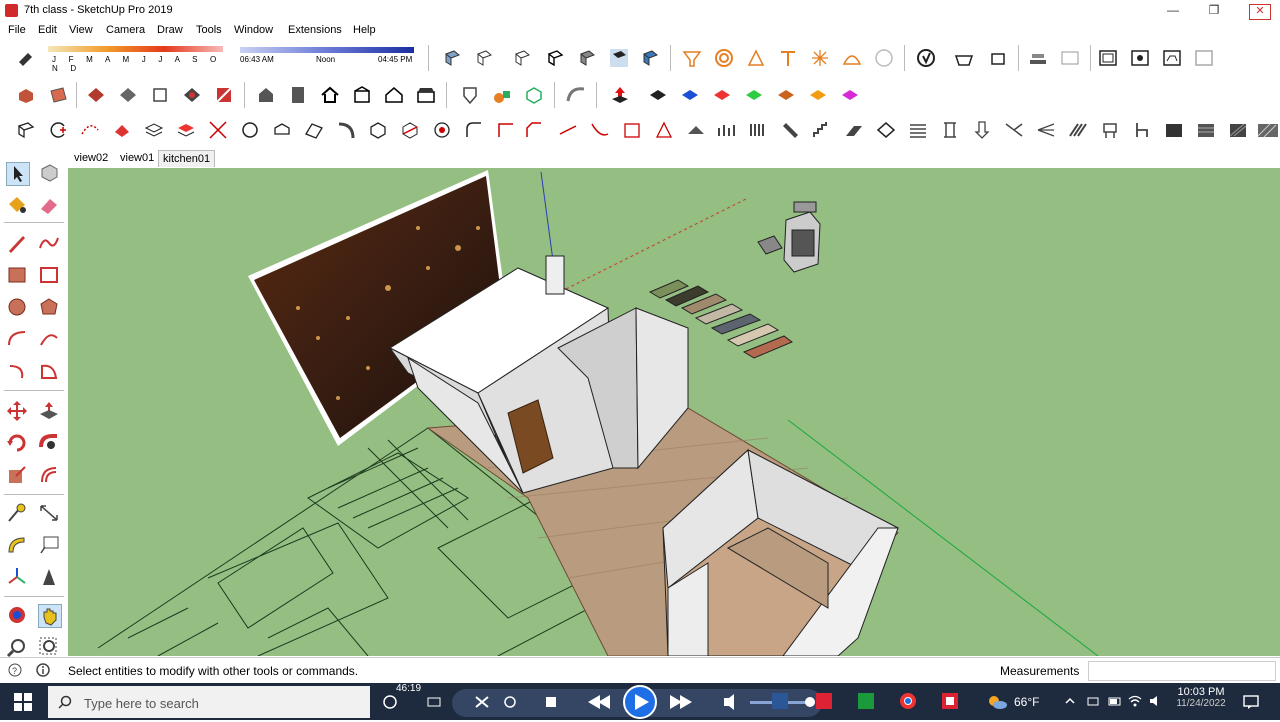  I want to click on hole-tool-icon, so click(442, 130).